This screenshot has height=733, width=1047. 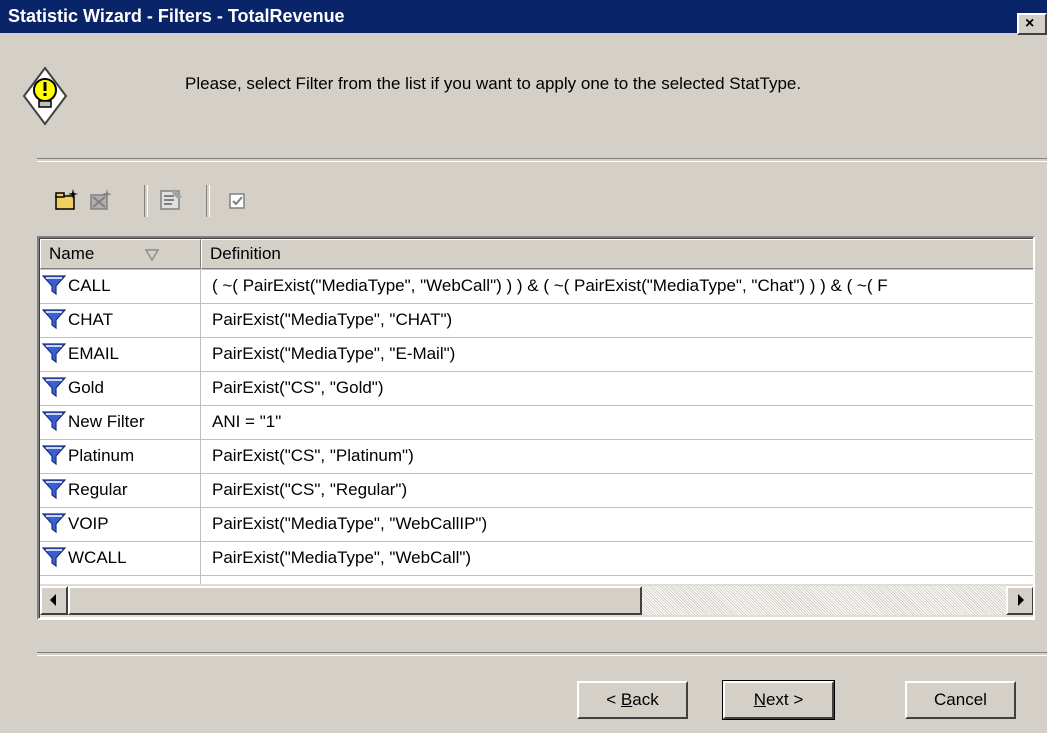 I want to click on name-cell: Gold, so click(x=120, y=388).